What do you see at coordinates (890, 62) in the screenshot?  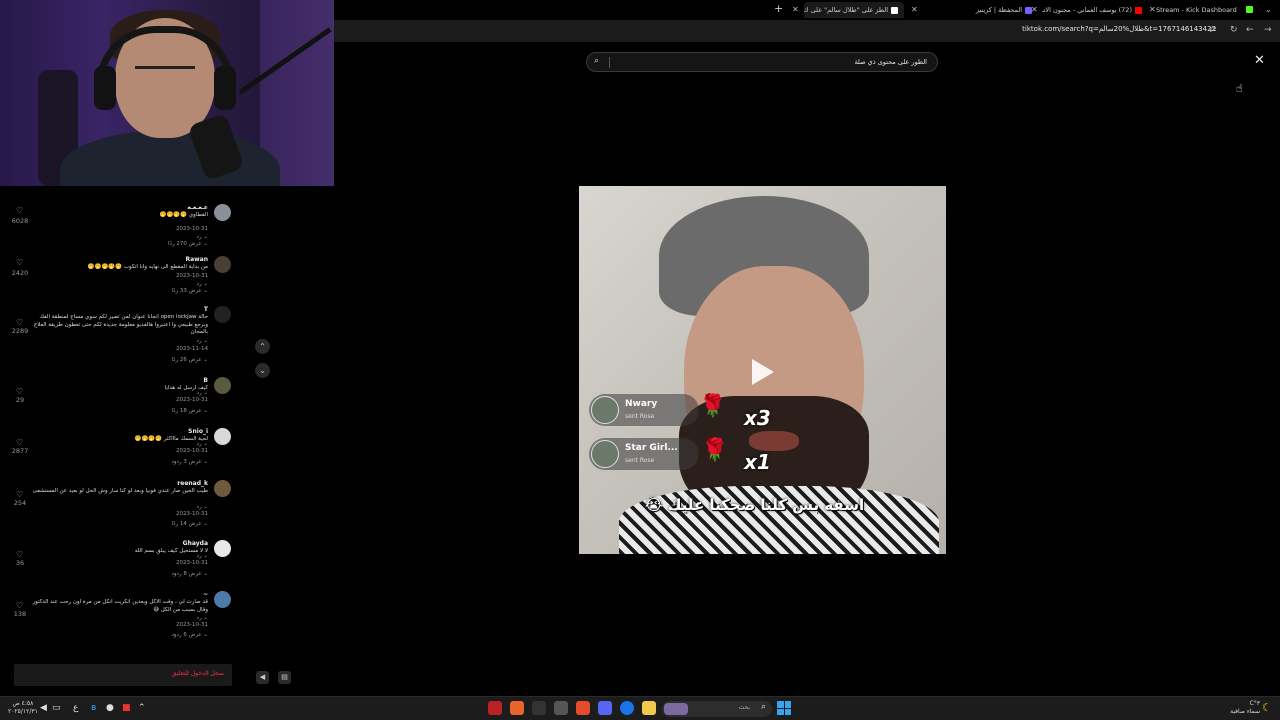 I see `search-input-value: الطور على محتوى ذي صلة` at bounding box center [890, 62].